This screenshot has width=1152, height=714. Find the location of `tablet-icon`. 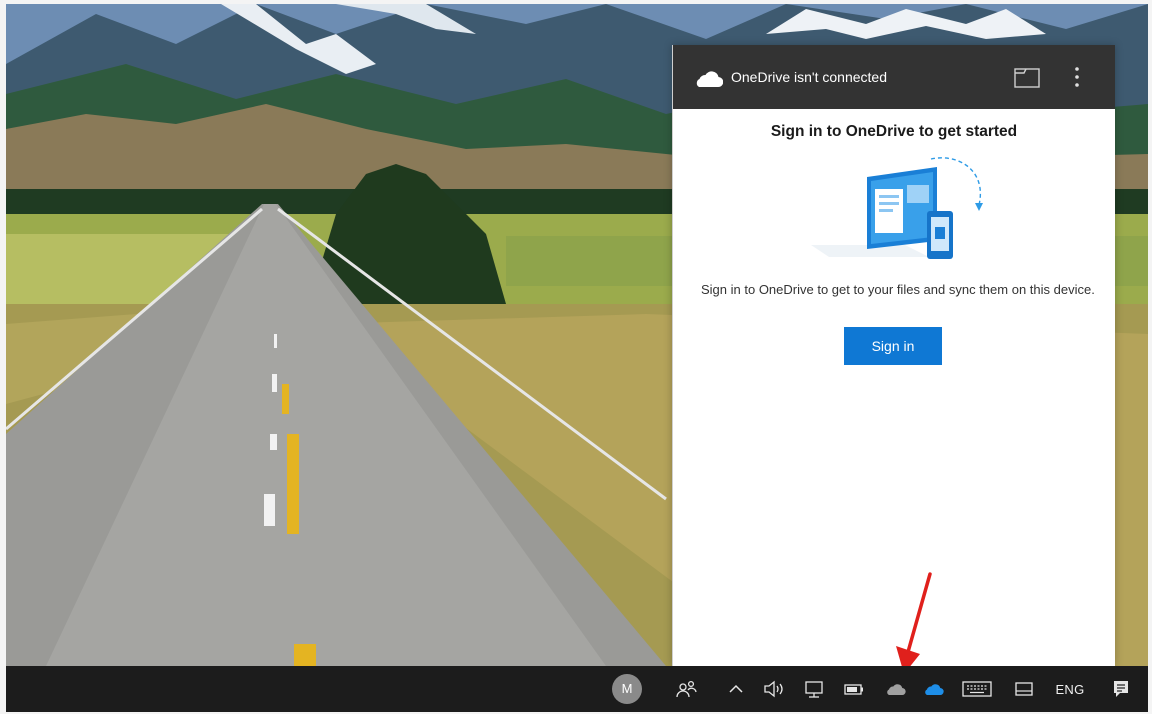

tablet-icon is located at coordinates (1024, 689).